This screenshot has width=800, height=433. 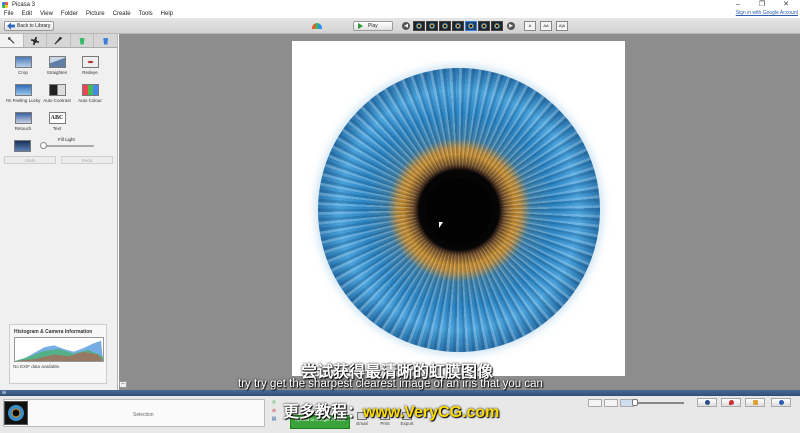 I want to click on feeling-lucky-label: I'm Feeling Lucky, so click(x=23, y=100).